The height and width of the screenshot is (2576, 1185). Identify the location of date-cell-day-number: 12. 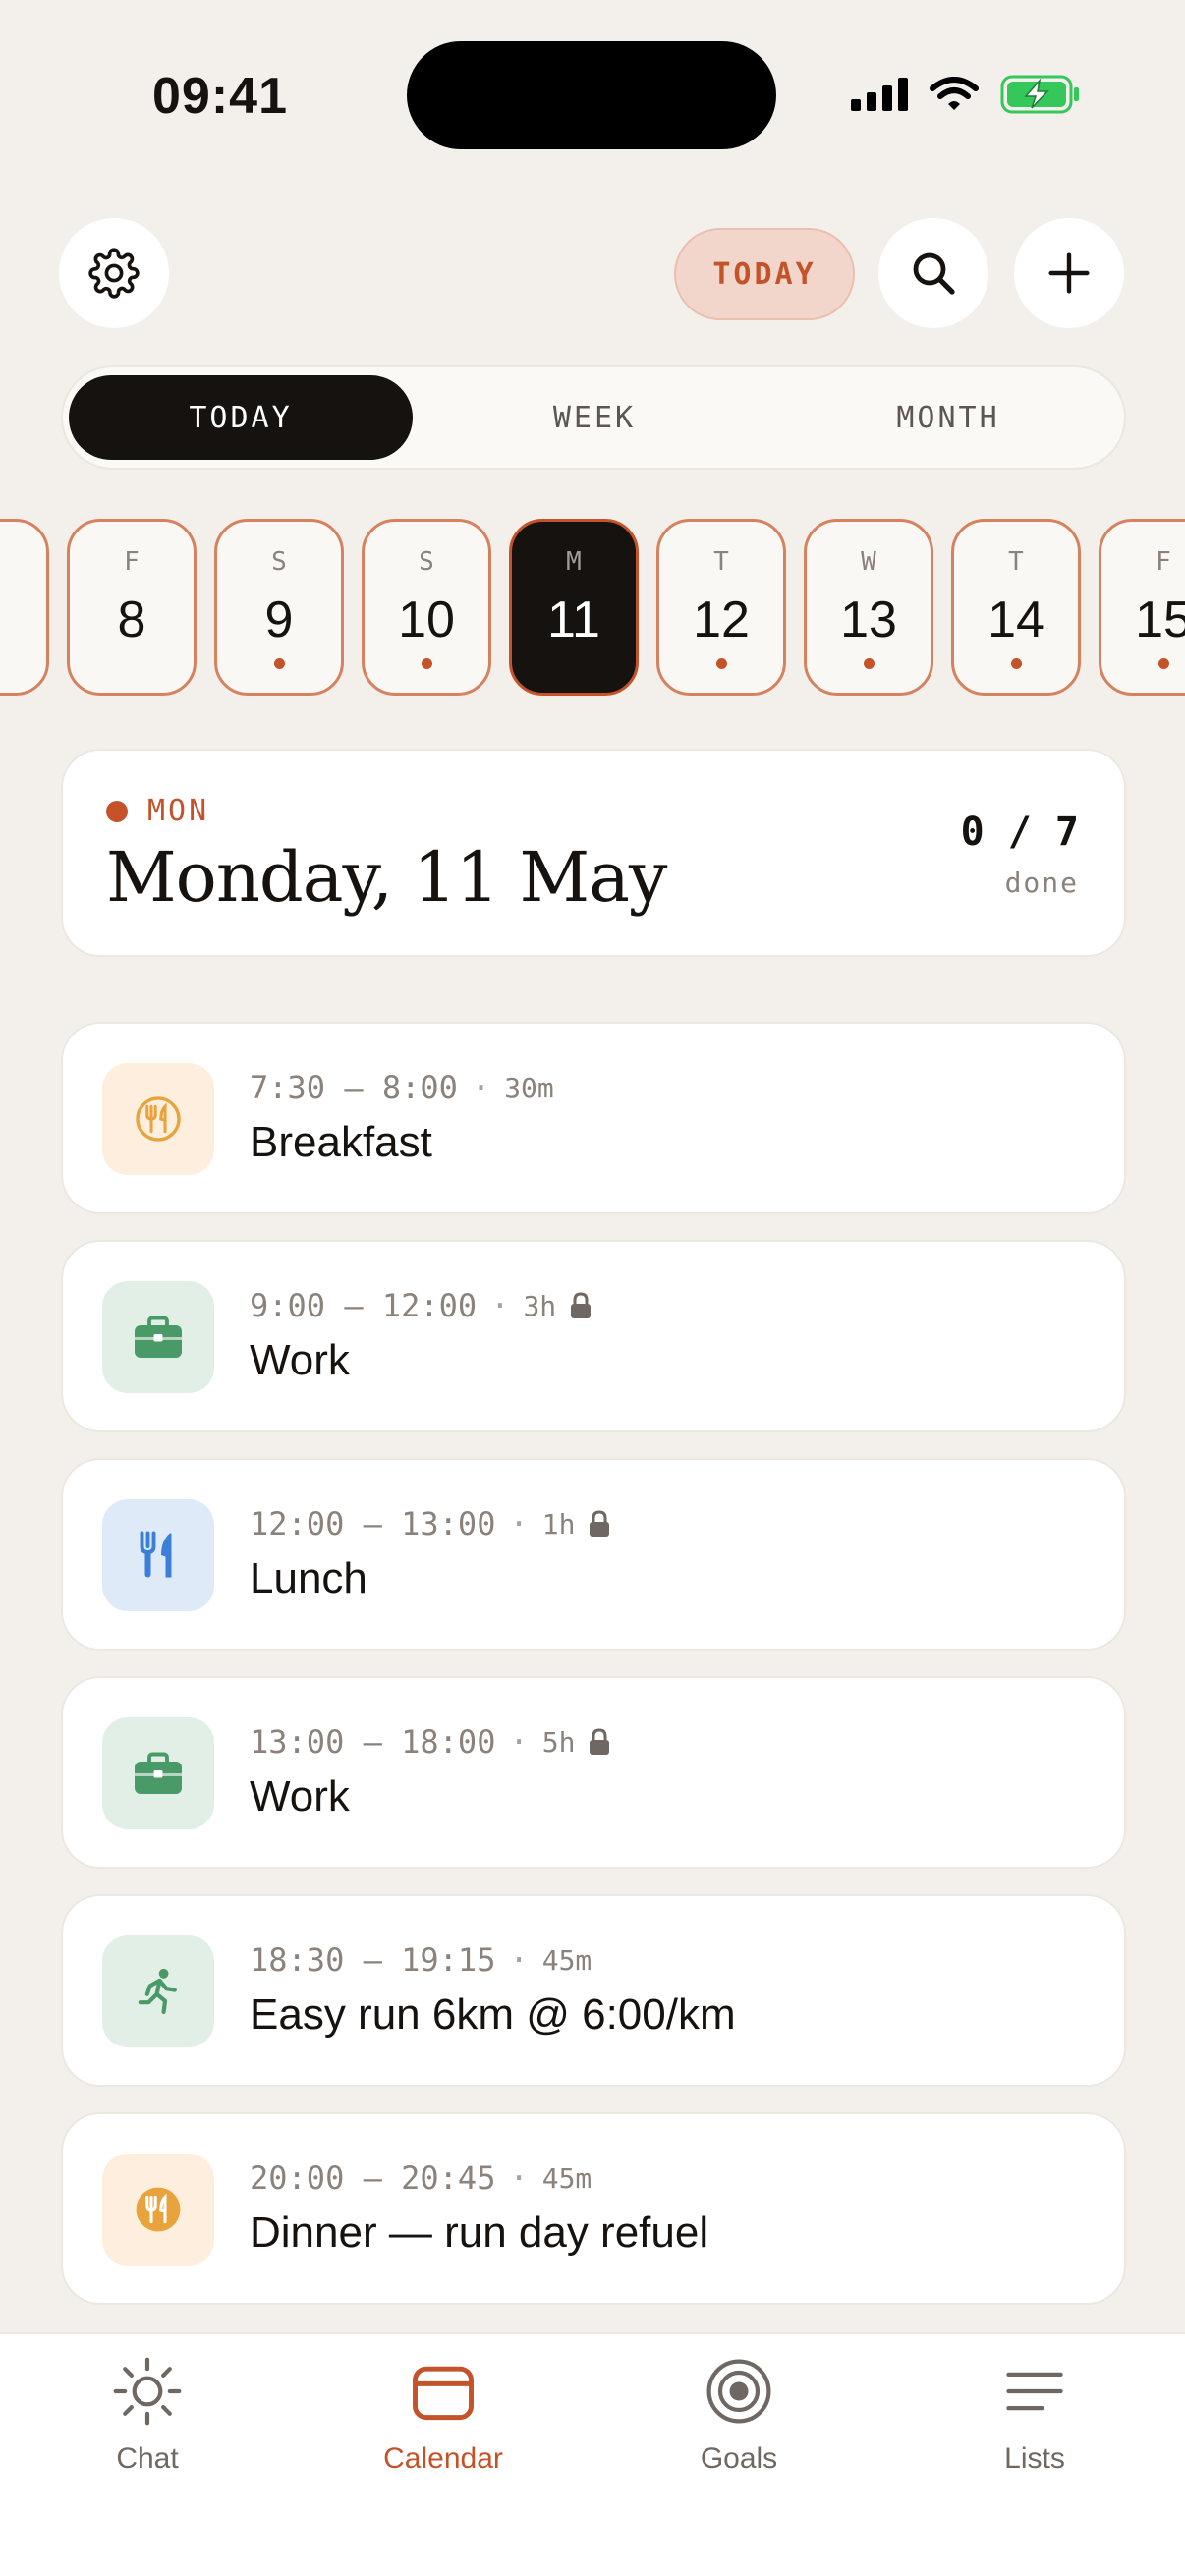
(722, 619).